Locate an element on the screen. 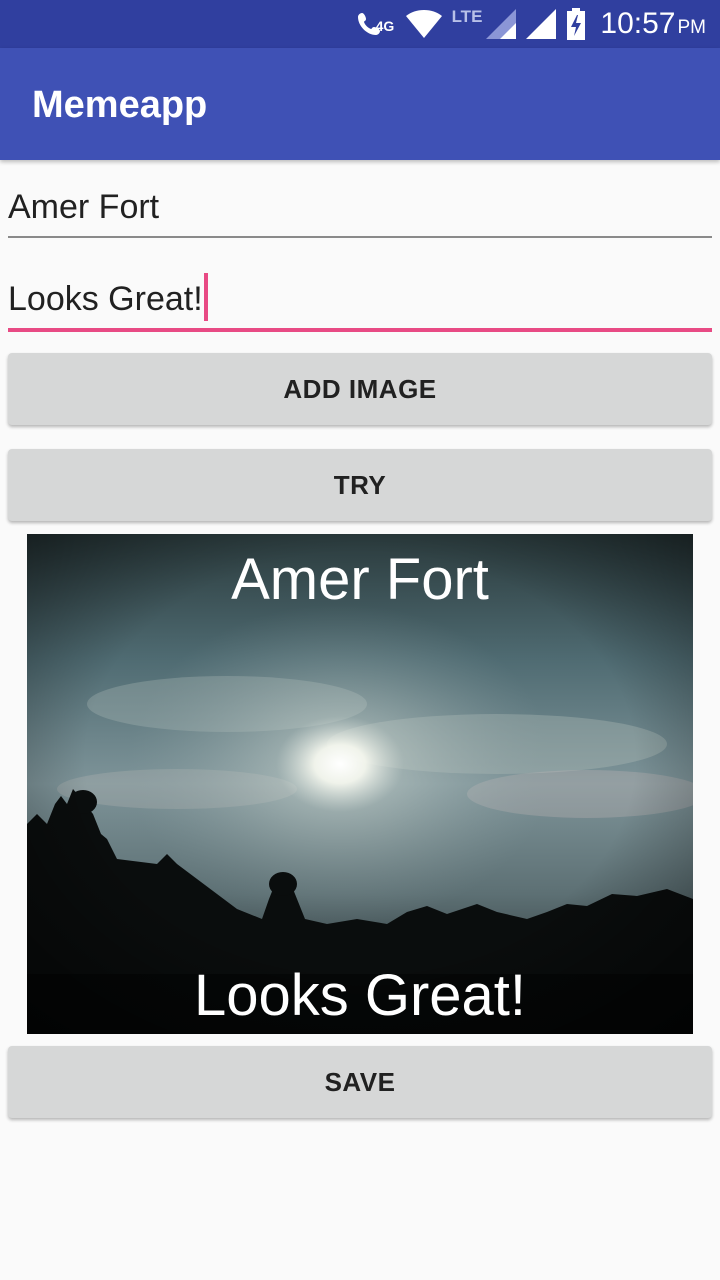 The image size is (720, 1280). add-image-button: ADD IMAGE is located at coordinates (360, 389).